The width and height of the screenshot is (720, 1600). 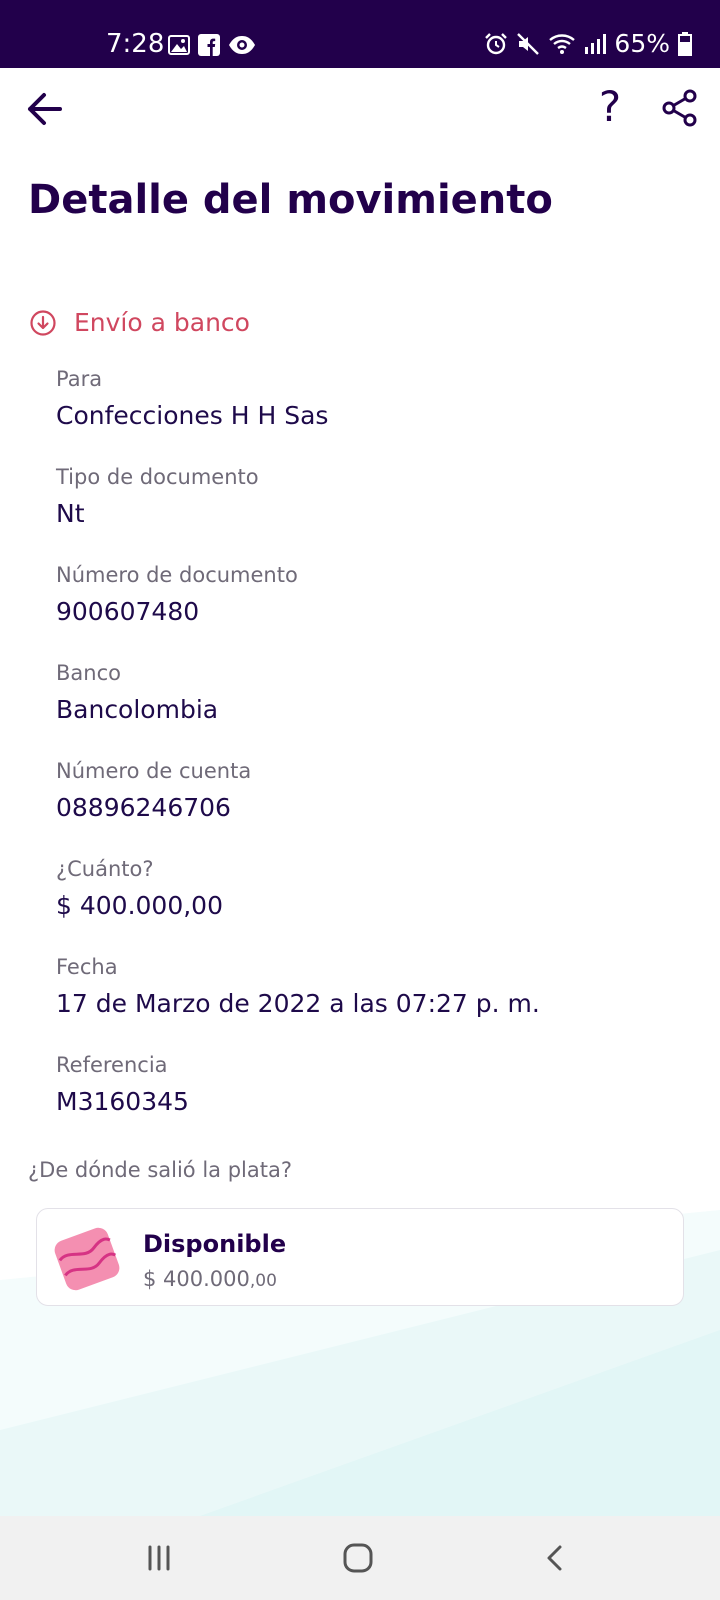 I want to click on source-name: Disponible, so click(x=215, y=1244).